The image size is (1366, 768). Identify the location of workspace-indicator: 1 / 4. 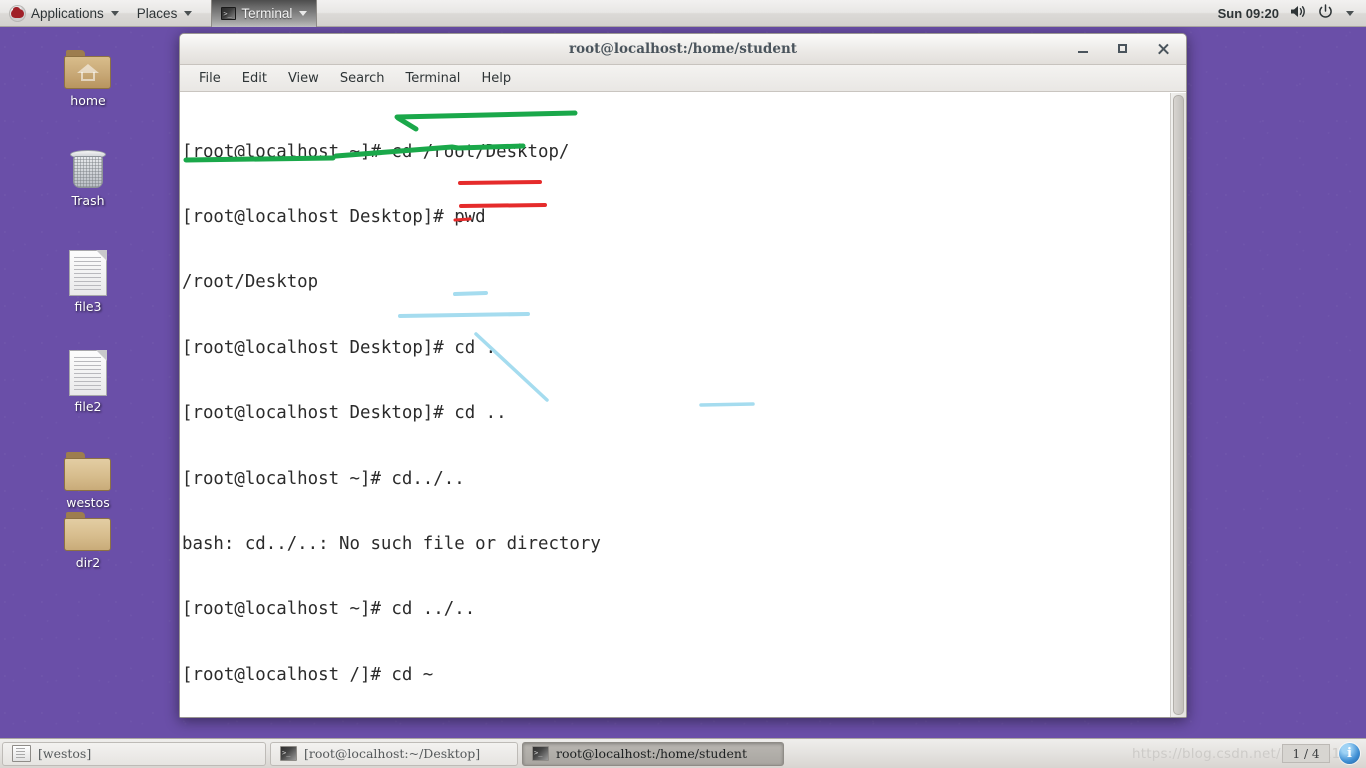
(1306, 753).